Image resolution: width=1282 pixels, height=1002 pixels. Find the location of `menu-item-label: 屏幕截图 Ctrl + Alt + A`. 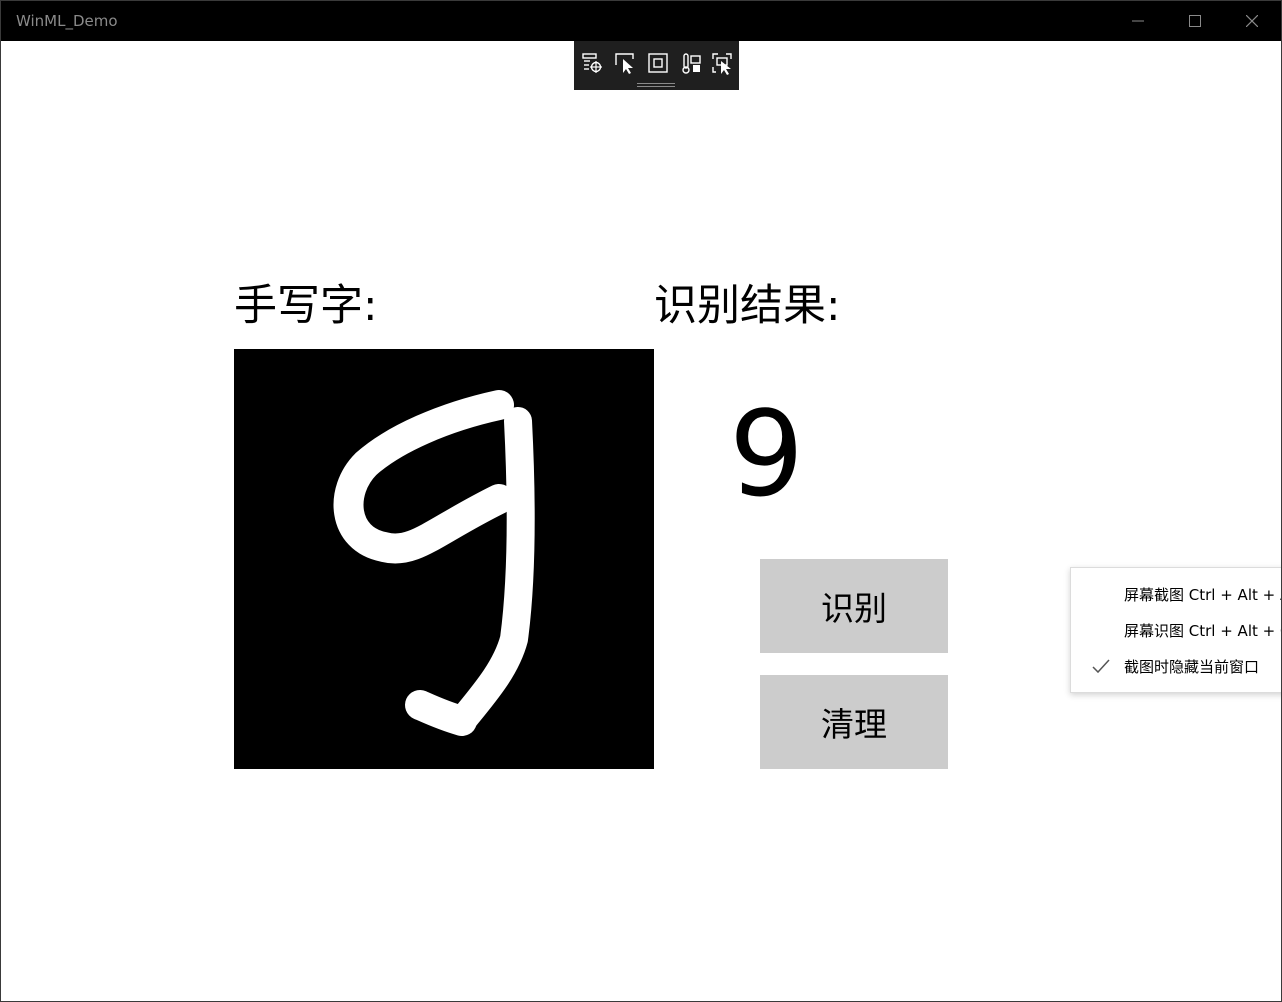

menu-item-label: 屏幕截图 Ctrl + Alt + A is located at coordinates (1203, 595).